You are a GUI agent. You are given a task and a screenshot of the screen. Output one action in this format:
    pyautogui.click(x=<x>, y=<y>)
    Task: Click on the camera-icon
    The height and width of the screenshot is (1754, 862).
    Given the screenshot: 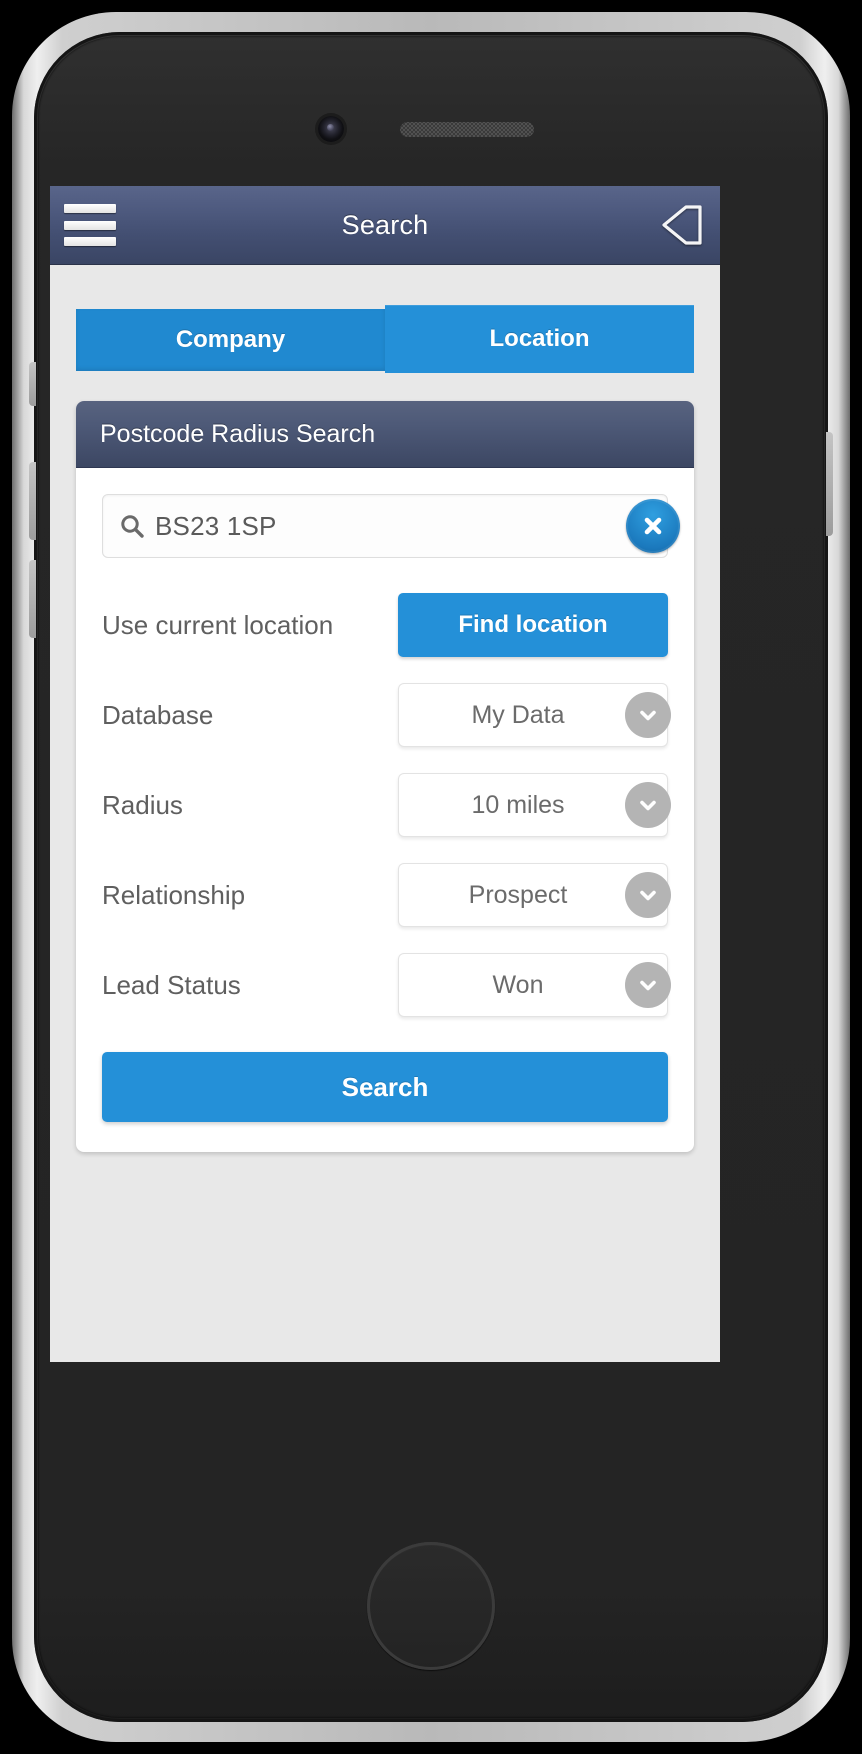 What is the action you would take?
    pyautogui.click(x=331, y=129)
    